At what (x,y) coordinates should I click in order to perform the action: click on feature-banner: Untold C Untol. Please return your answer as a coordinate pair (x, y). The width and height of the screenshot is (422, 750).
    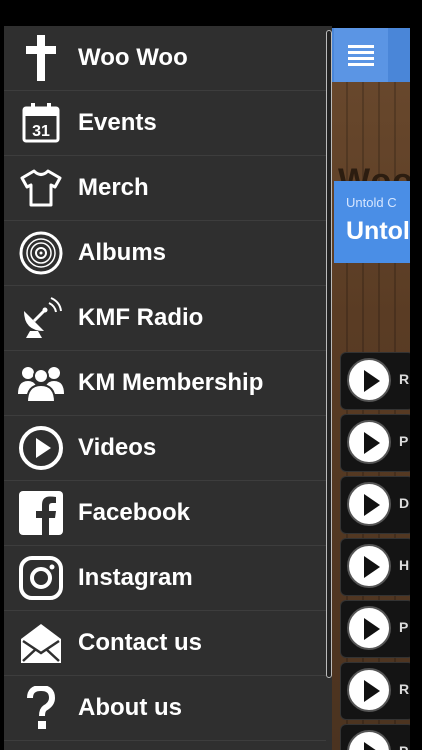
    Looking at the image, I should click on (372, 222).